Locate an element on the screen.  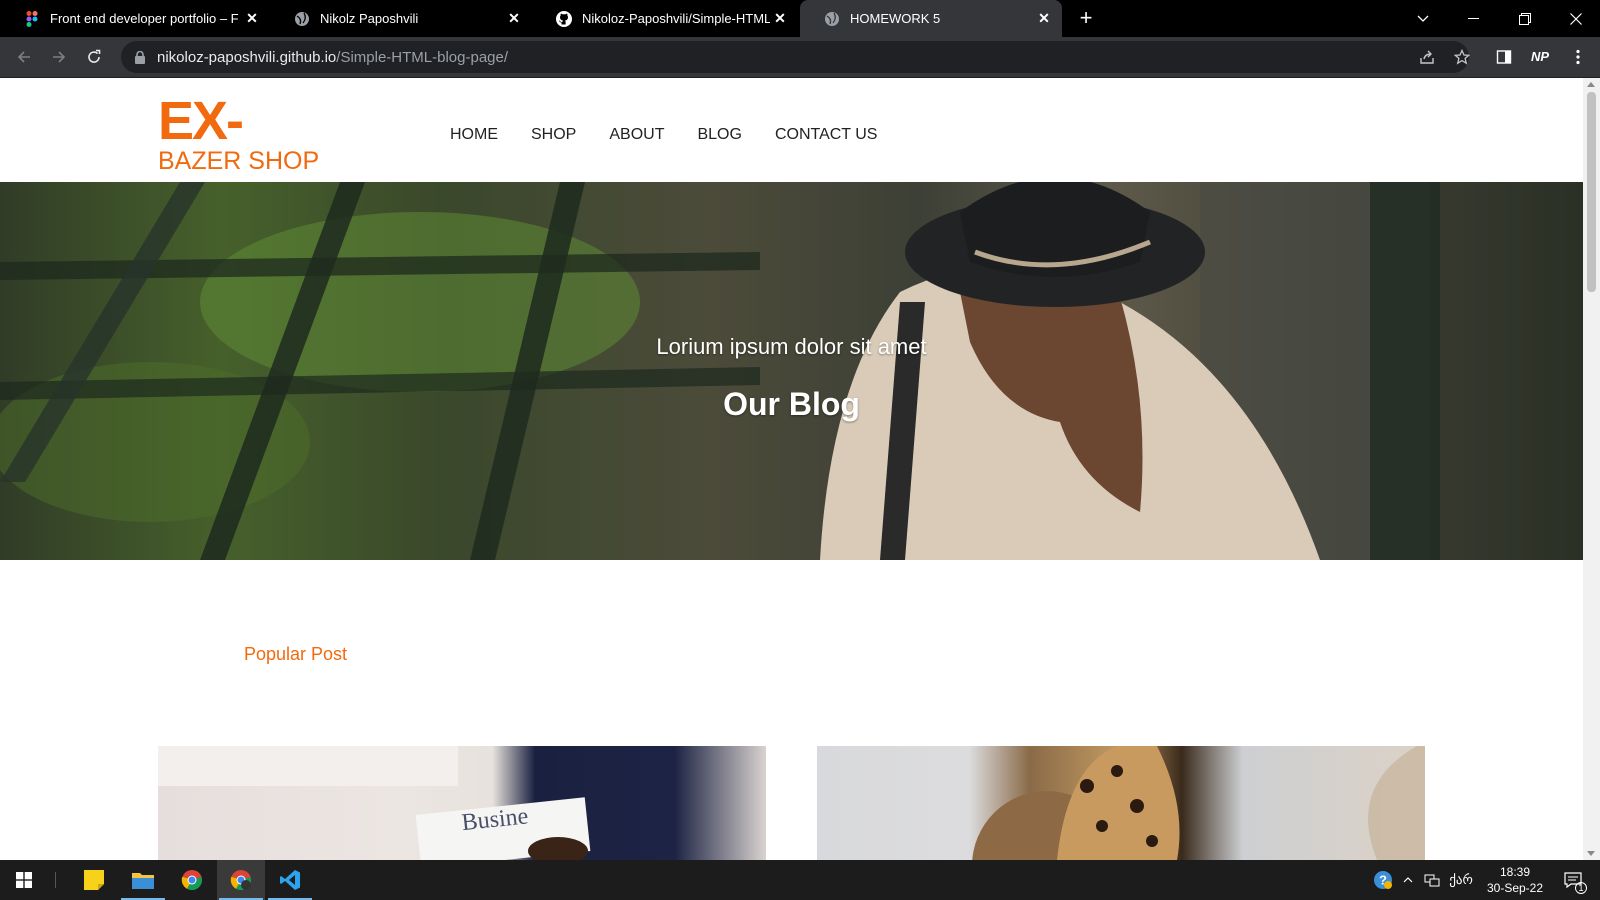
nav-contact-us: CONTACT US is located at coordinates (826, 135).